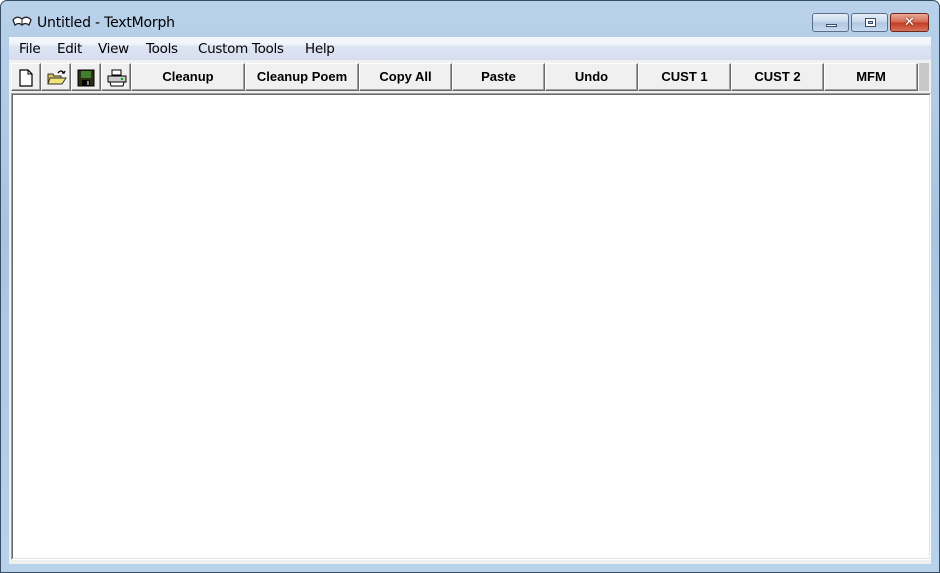  What do you see at coordinates (470, 19) in the screenshot?
I see `title-bar: Untitled - TextMorph ✕` at bounding box center [470, 19].